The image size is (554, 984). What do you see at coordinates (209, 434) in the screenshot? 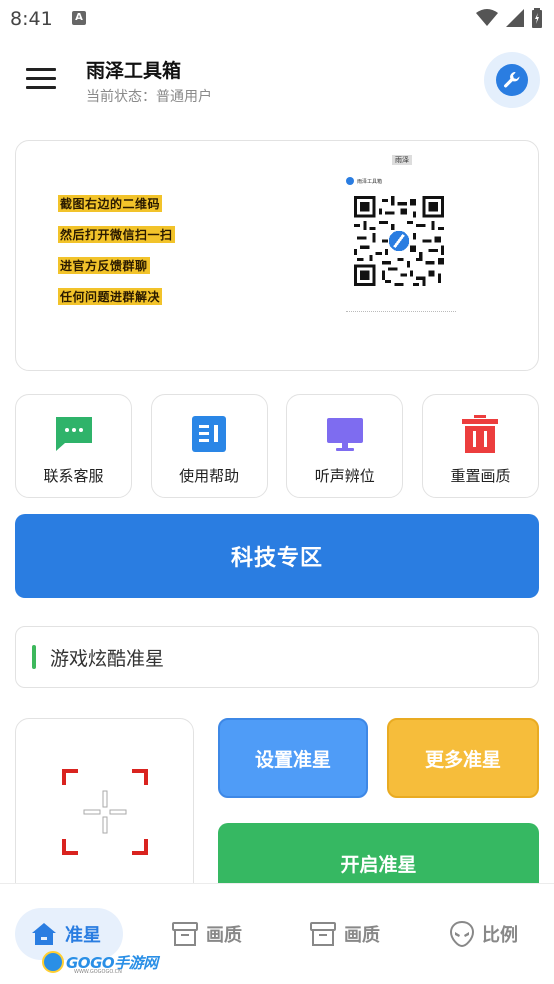
I see `document-icon` at bounding box center [209, 434].